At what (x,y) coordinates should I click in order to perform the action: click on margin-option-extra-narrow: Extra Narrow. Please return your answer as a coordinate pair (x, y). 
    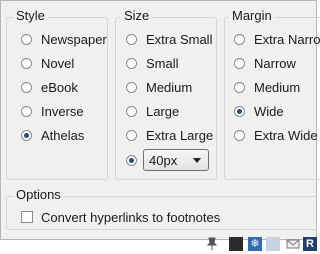
    Looking at the image, I should click on (277, 39).